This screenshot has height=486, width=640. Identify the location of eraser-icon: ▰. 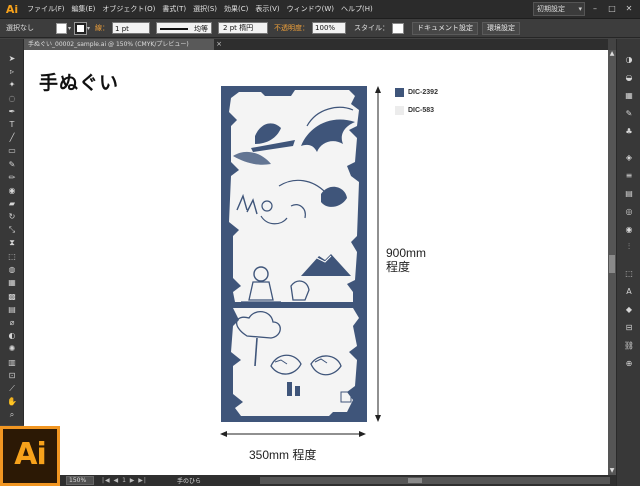
(12, 203).